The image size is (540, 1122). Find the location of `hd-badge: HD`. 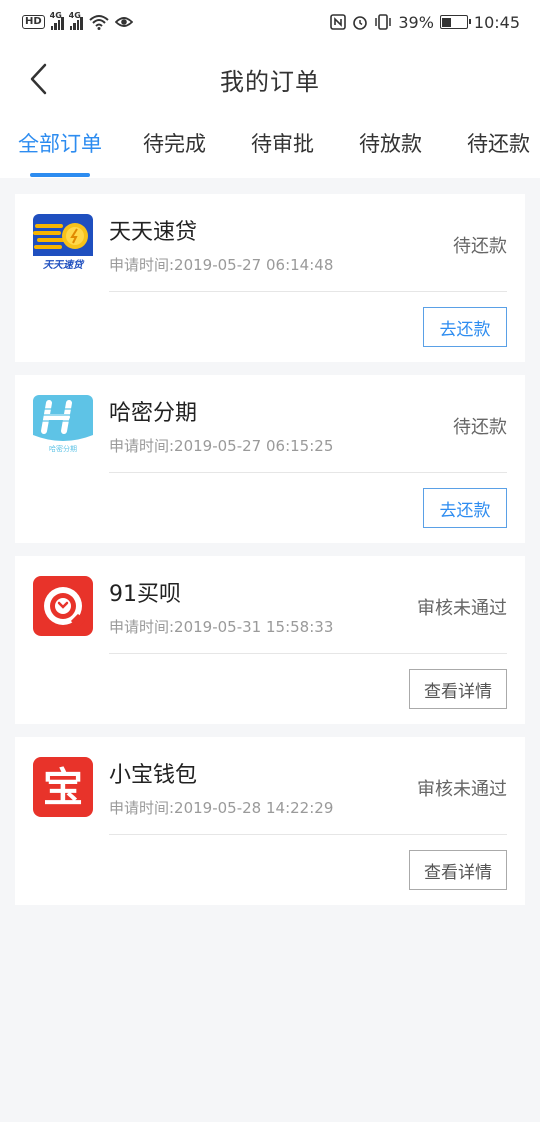

hd-badge: HD is located at coordinates (33, 22).